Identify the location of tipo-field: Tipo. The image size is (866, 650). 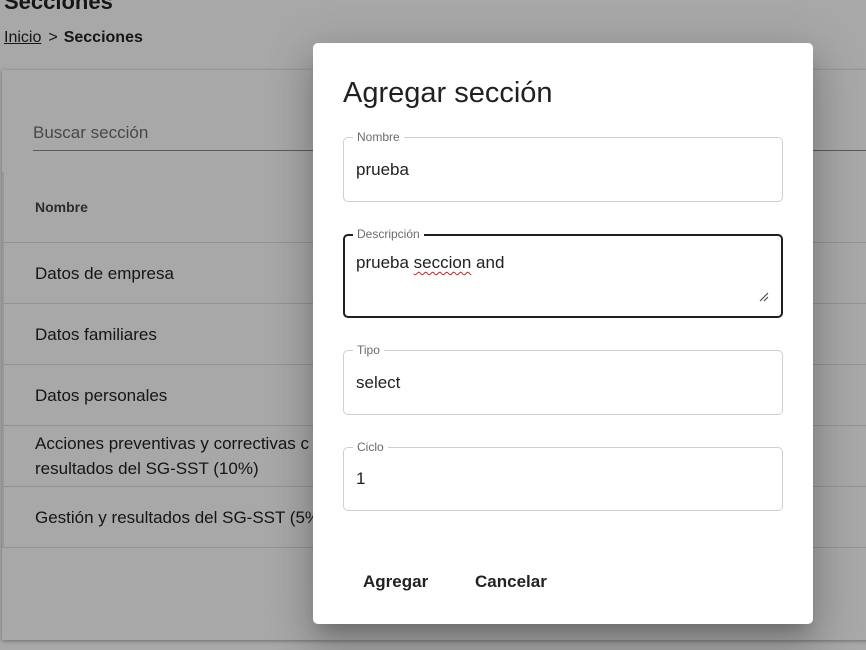
(563, 378).